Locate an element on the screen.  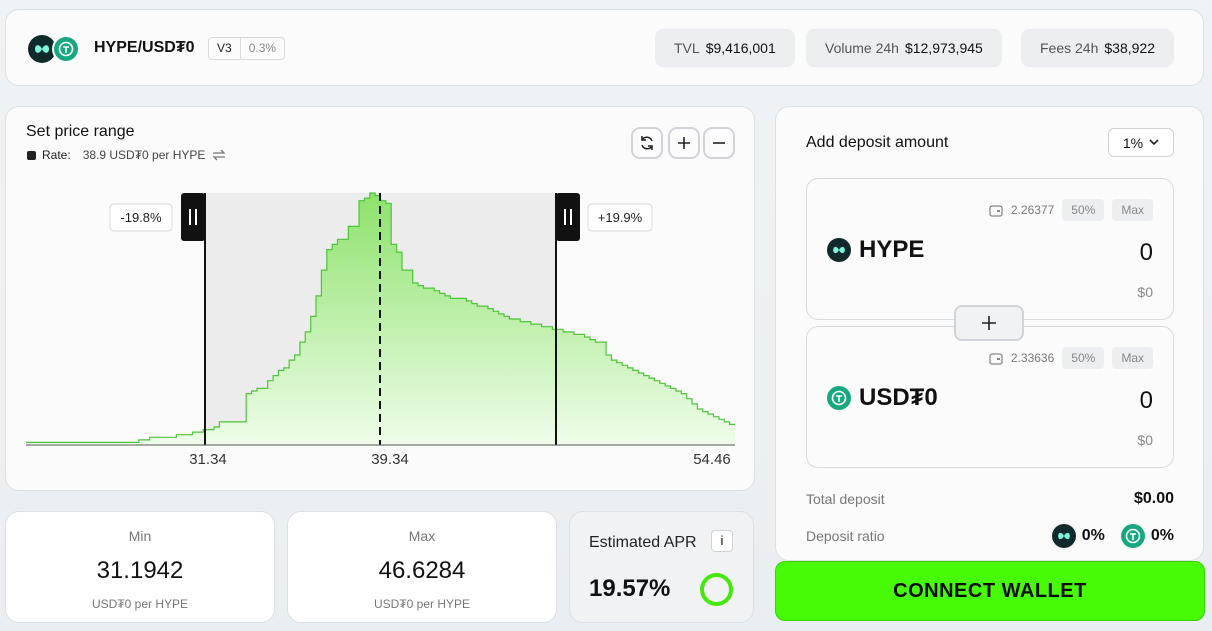
hype-input-box: 2.26377 50% Max HYPE 0 $0 is located at coordinates (990, 249).